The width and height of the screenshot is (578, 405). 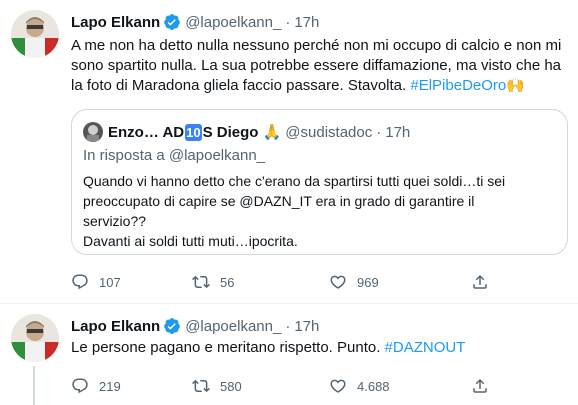 I want to click on retweet-button: 580, so click(x=217, y=386).